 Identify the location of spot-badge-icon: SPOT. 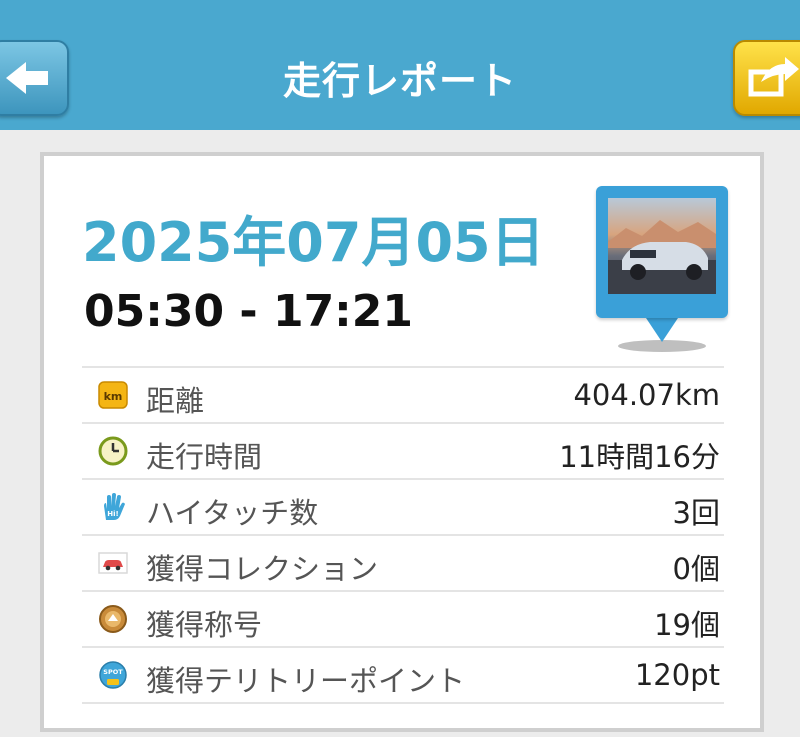
(113, 675).